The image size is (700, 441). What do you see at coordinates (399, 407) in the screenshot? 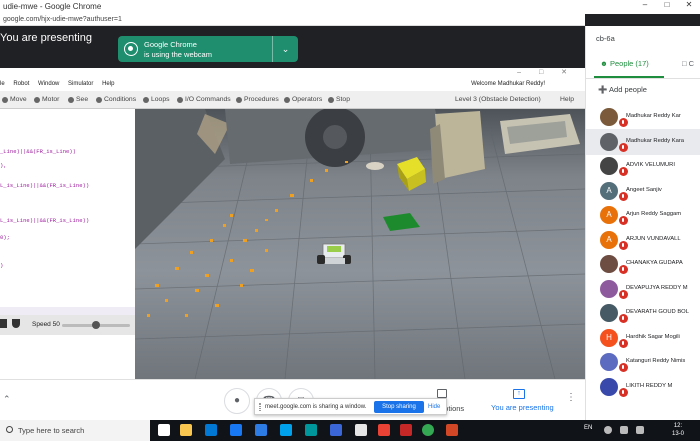
I see `stop-sharing-button: Stop sharing` at bounding box center [399, 407].